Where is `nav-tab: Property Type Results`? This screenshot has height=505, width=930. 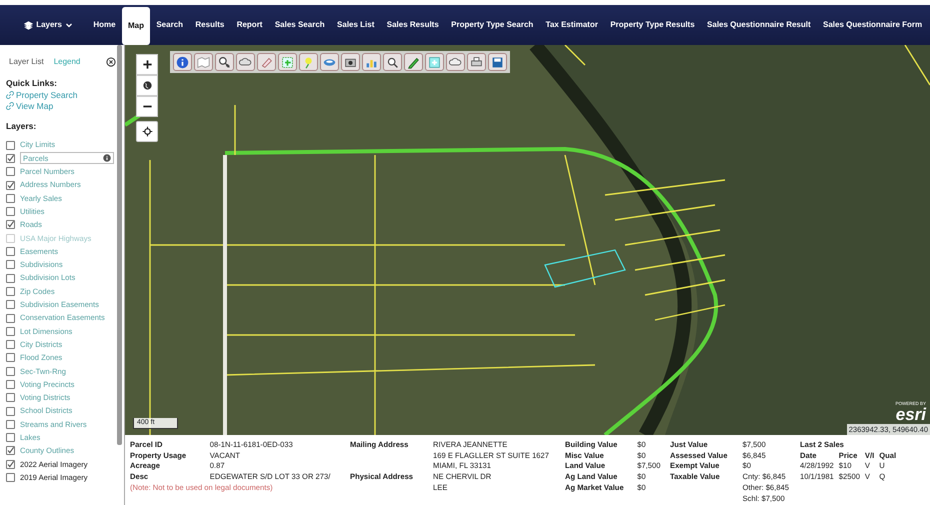 nav-tab: Property Type Results is located at coordinates (652, 25).